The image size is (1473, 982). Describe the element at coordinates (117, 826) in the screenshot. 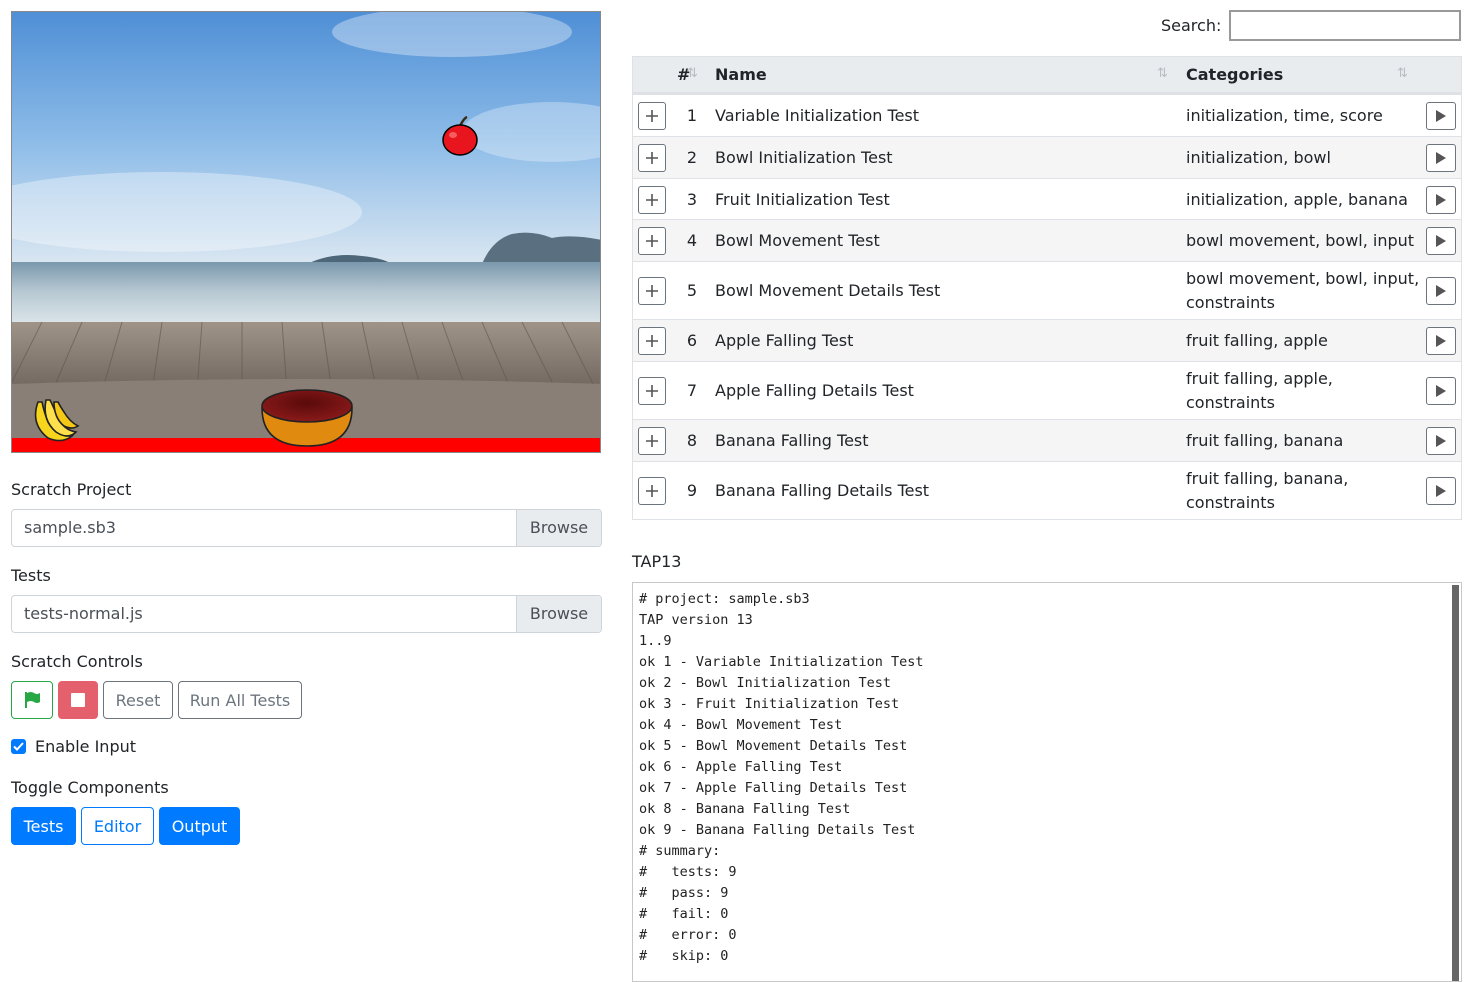

I see `toggle-editor-button: Editor` at that location.